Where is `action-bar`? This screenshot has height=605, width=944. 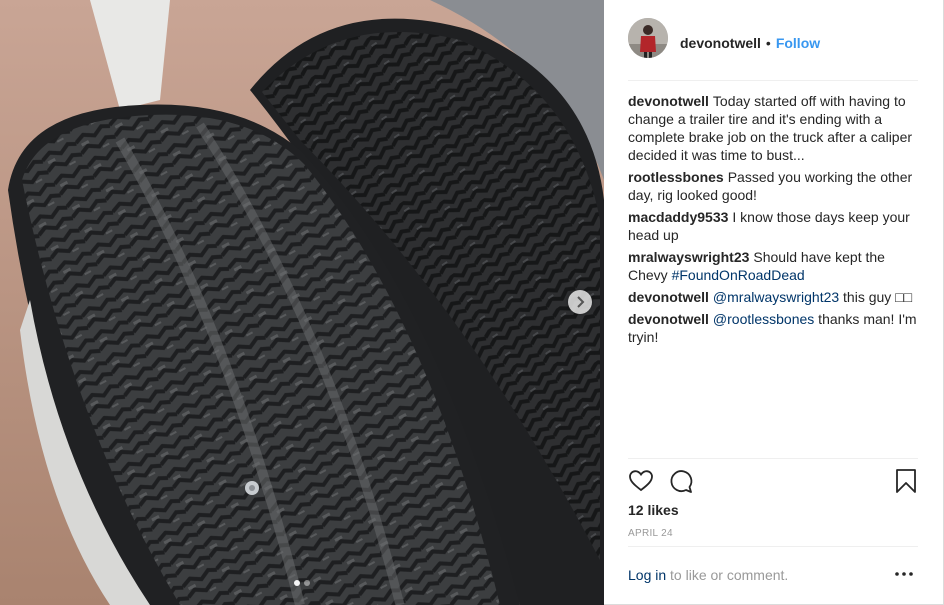 action-bar is located at coordinates (773, 483).